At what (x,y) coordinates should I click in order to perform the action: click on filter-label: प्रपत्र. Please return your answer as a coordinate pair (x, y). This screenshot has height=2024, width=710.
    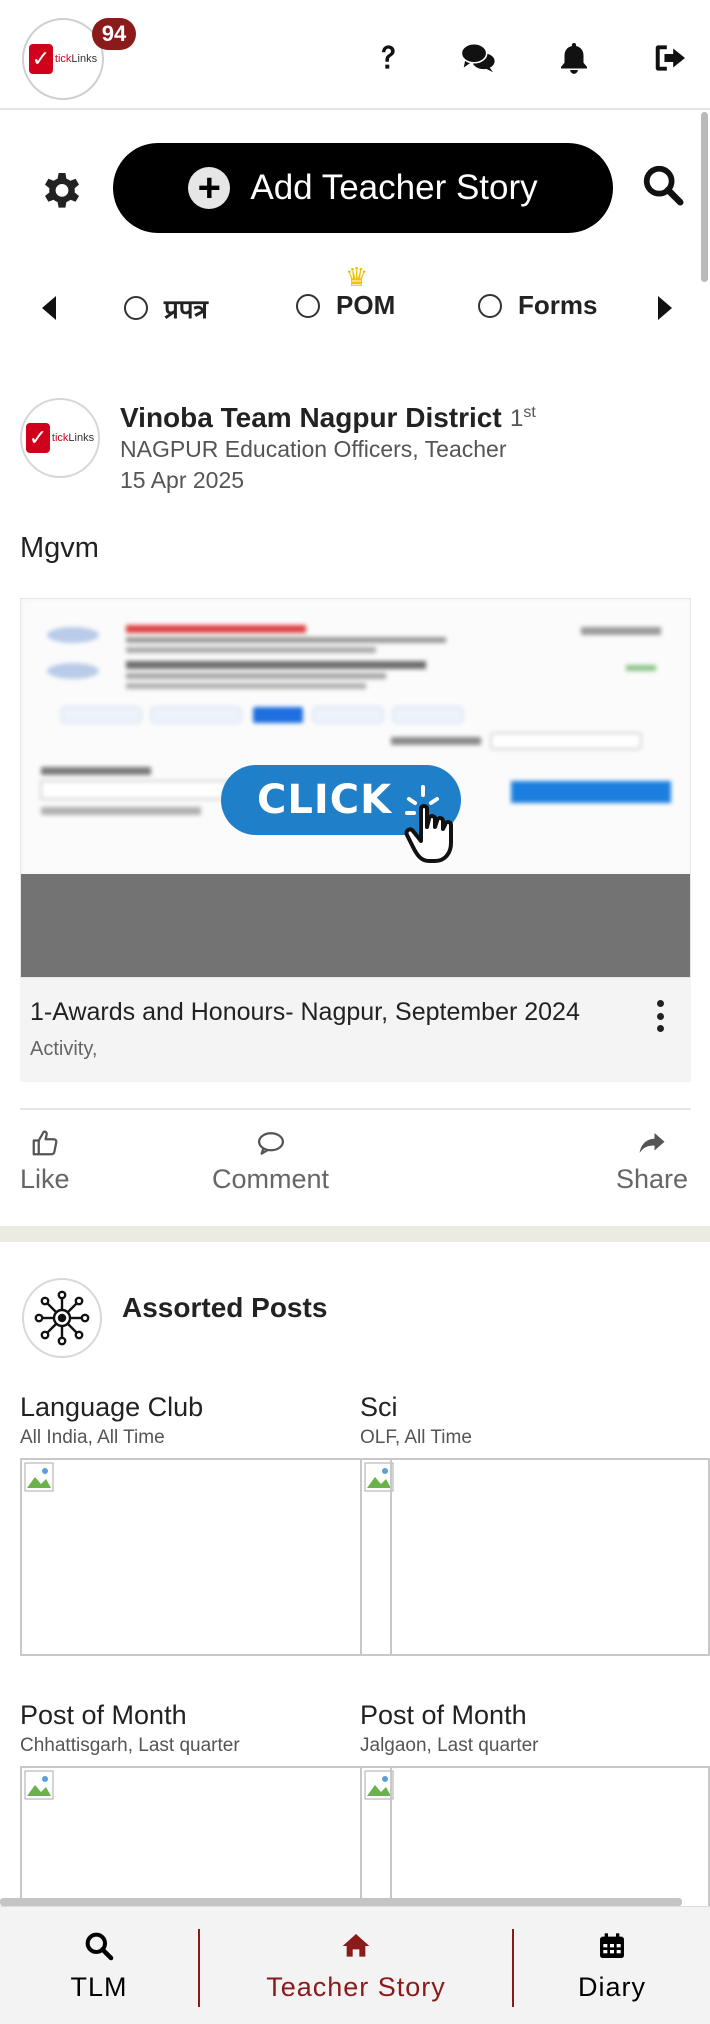
    Looking at the image, I should click on (186, 309).